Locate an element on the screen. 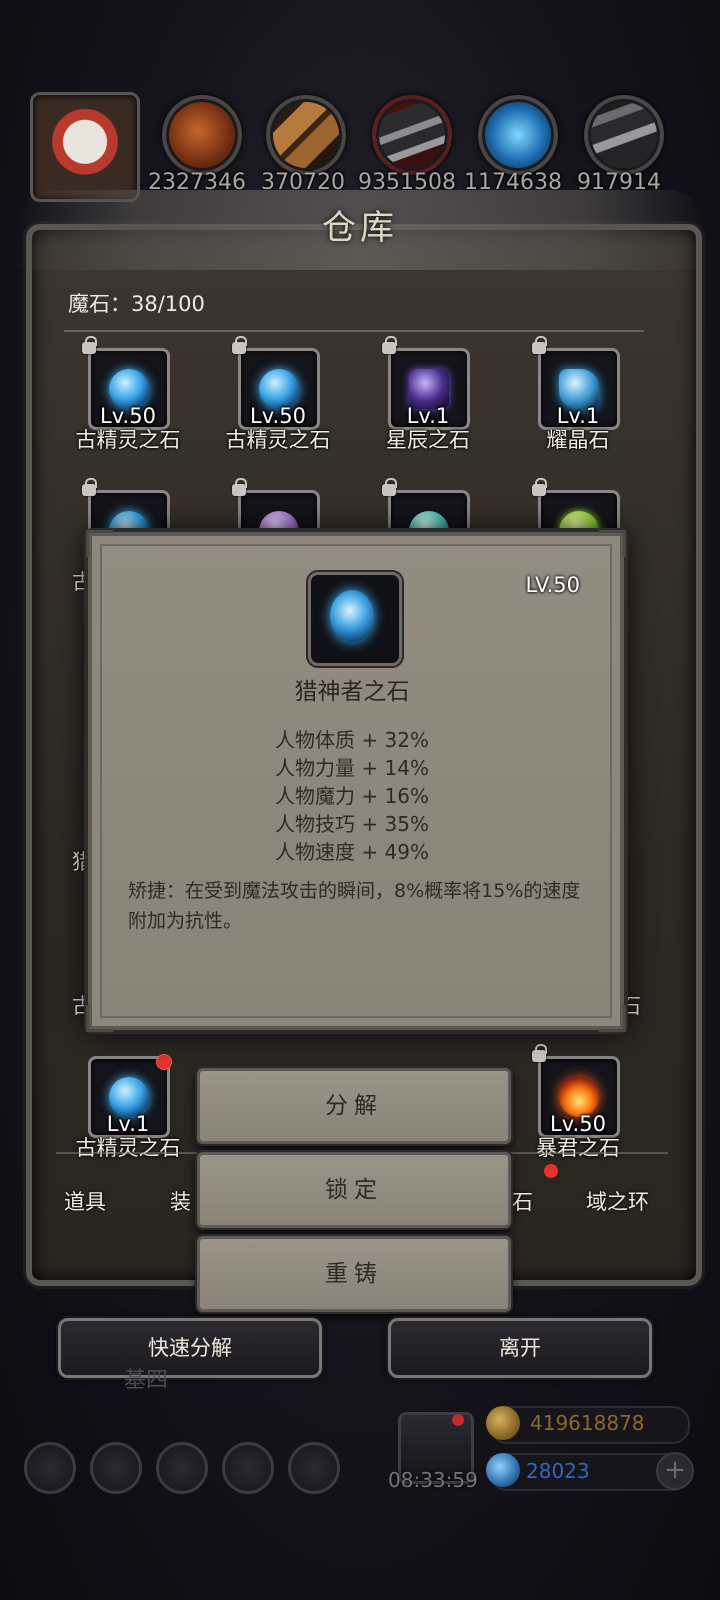  gift-timer: 08:33:59 is located at coordinates (433, 1480).